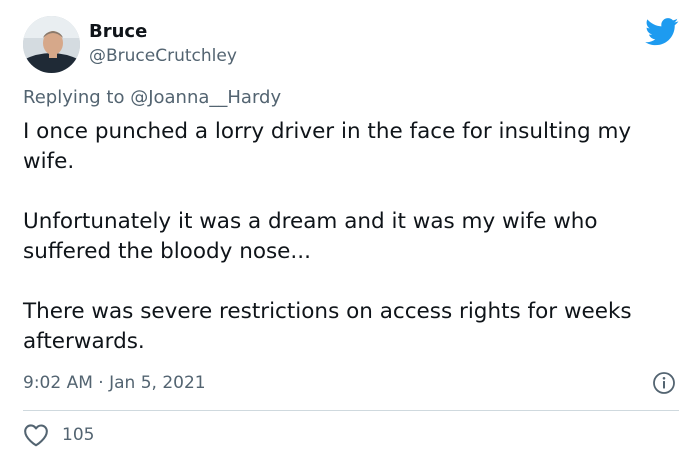 This screenshot has width=700, height=463. I want to click on twitter-bird-icon, so click(662, 32).